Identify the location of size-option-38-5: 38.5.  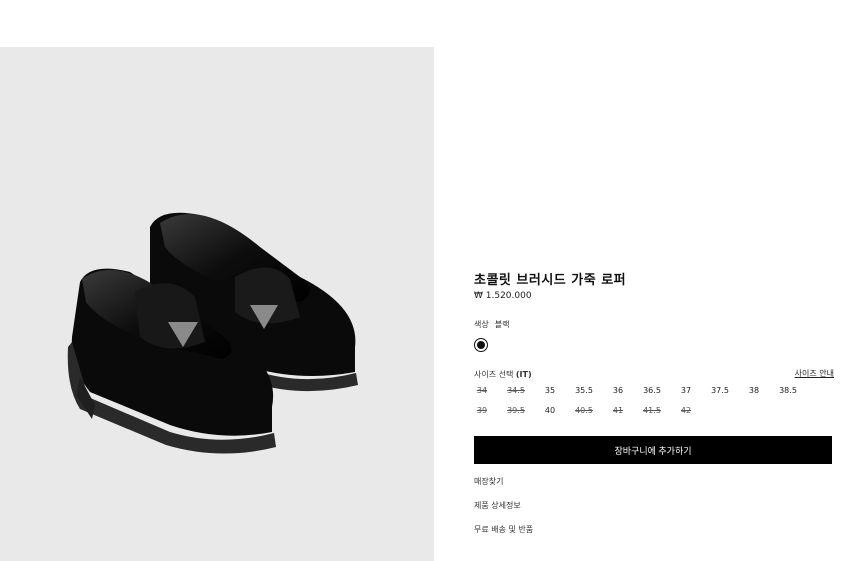
(788, 390).